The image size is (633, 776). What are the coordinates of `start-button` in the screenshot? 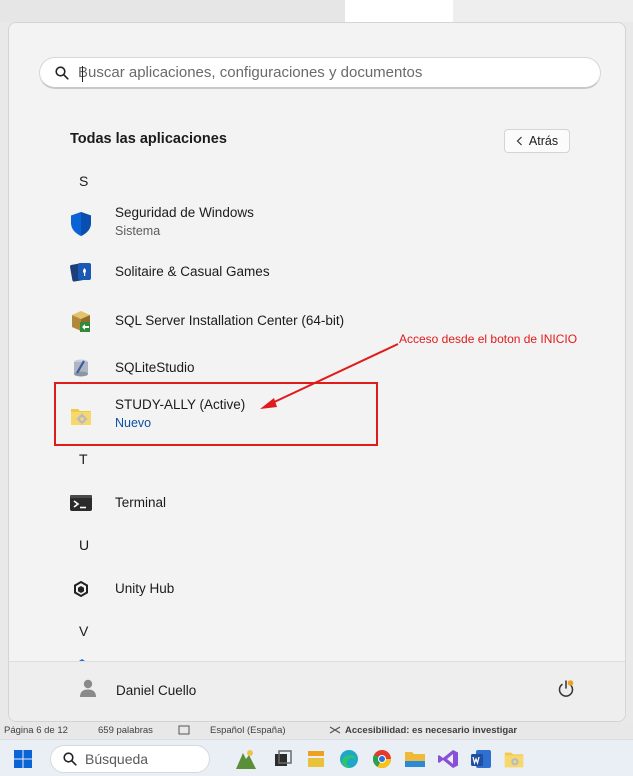 It's located at (23, 759).